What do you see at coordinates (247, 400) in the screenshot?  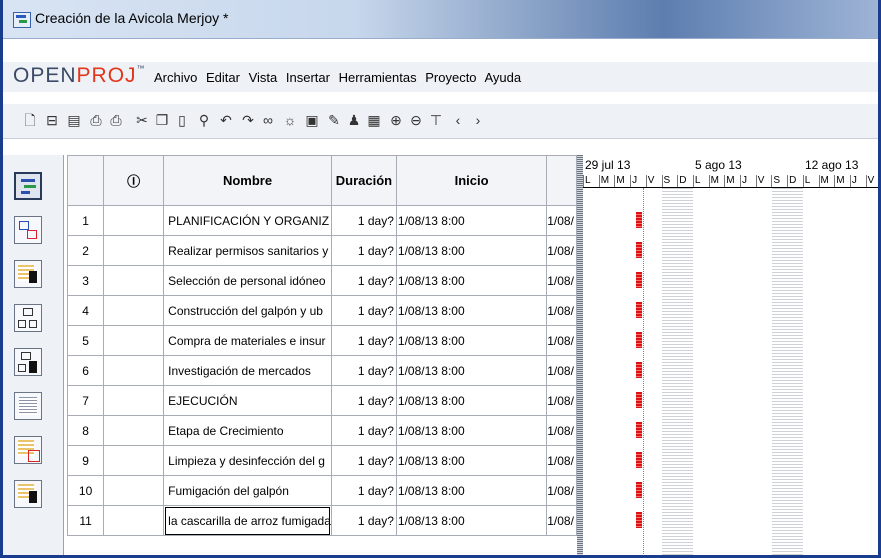 I see `task-name-cell: EJECUCIÓN` at bounding box center [247, 400].